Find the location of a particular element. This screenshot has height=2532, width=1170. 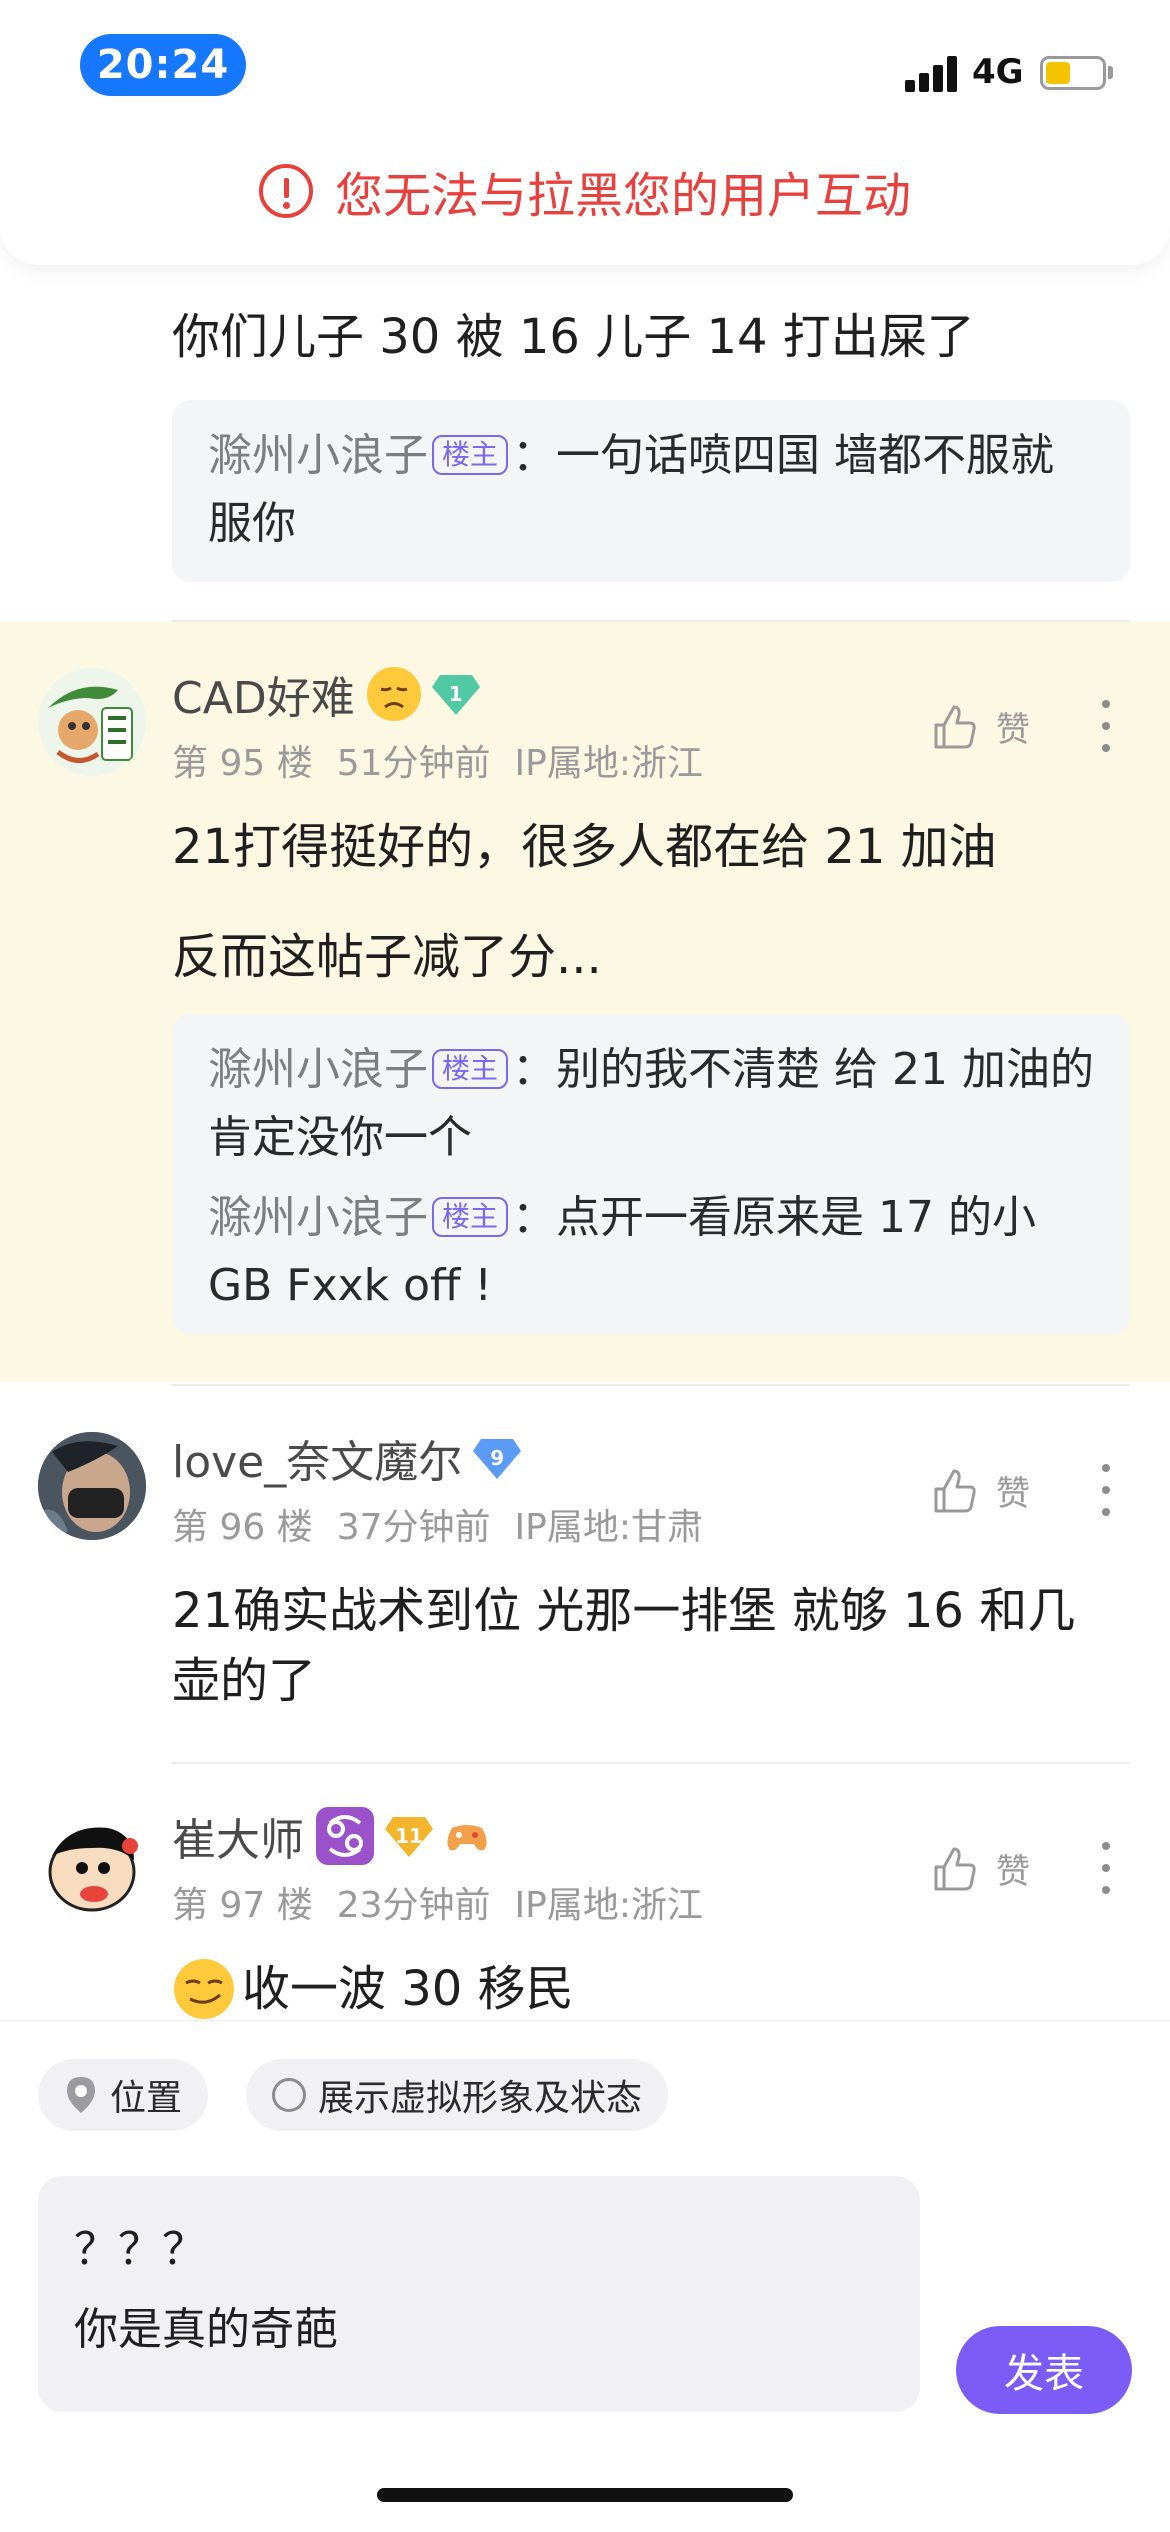

username: 崔大师 is located at coordinates (238, 1836).